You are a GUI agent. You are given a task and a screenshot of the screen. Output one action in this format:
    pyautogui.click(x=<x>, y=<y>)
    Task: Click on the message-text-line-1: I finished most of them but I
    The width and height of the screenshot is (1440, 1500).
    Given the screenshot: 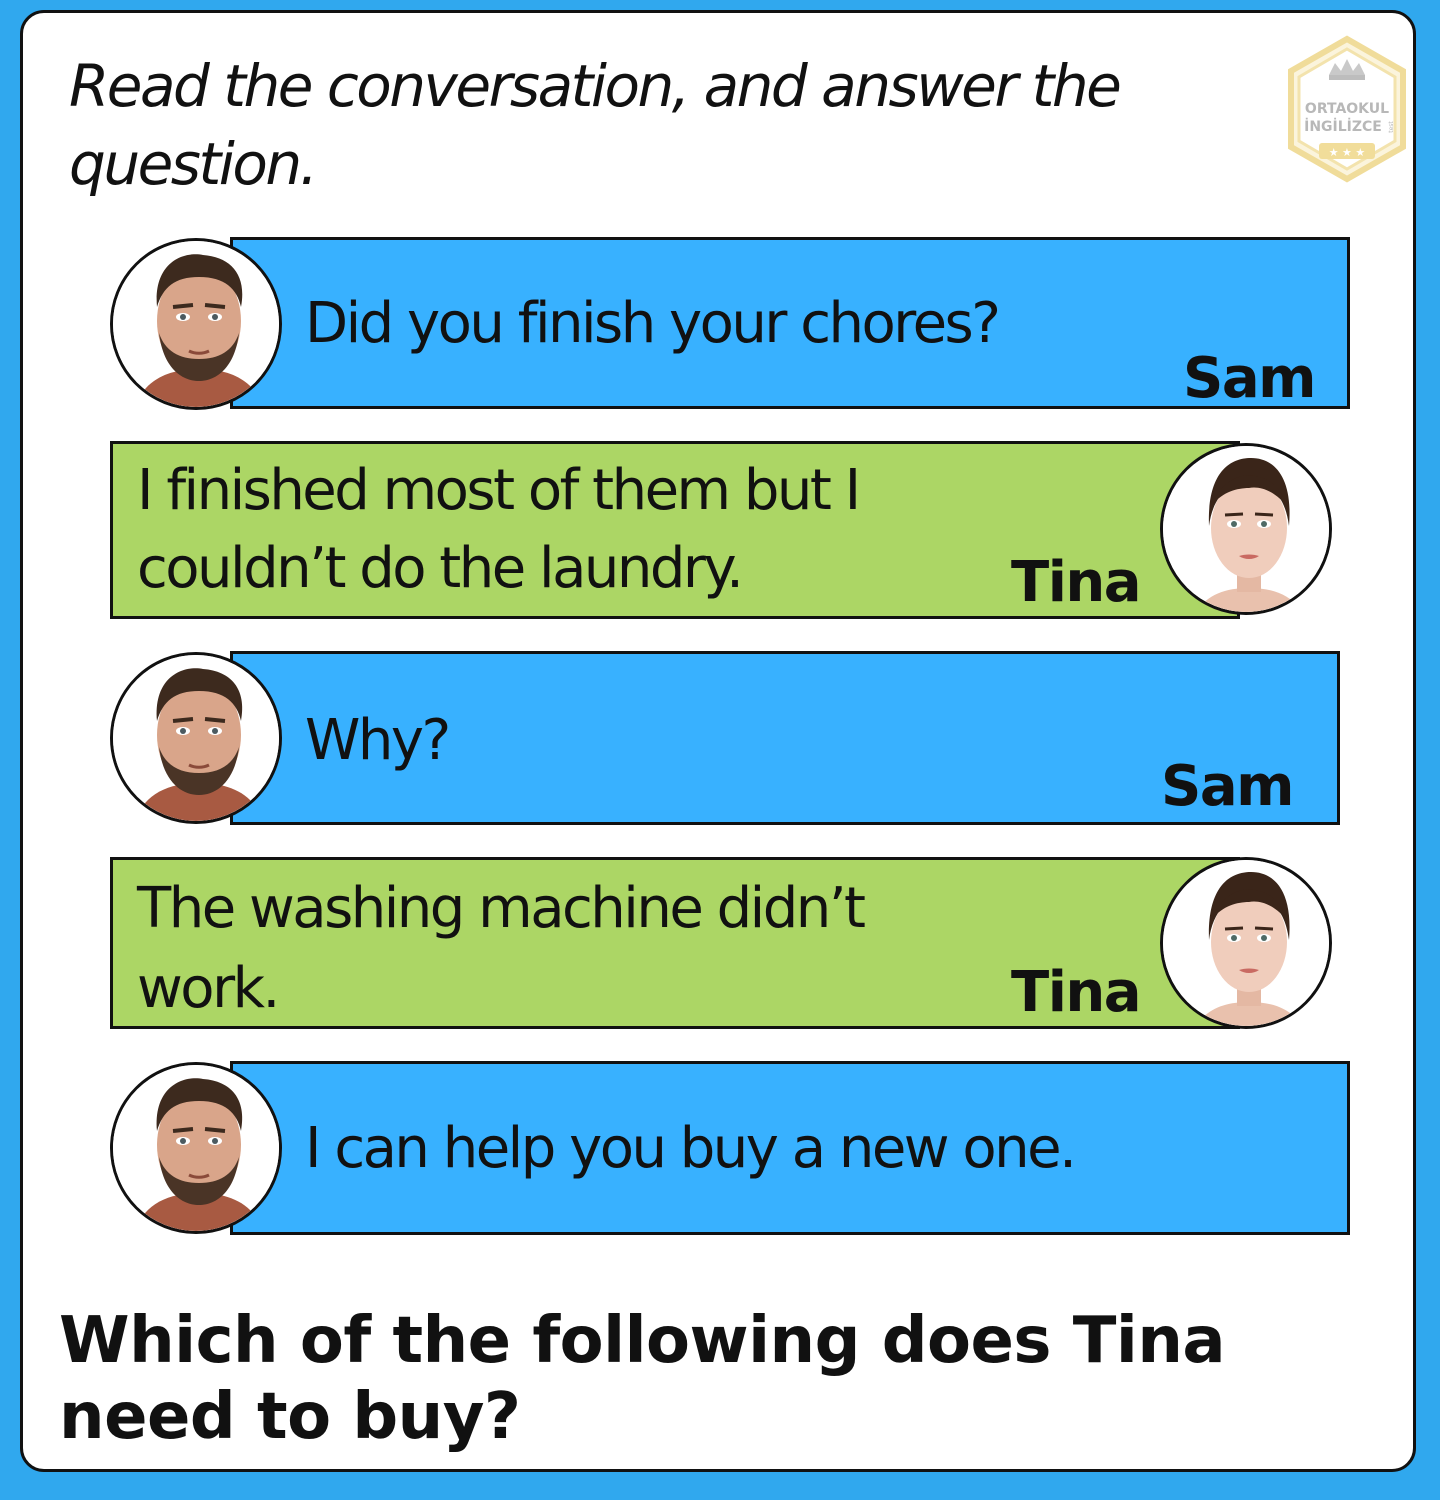 What is the action you would take?
    pyautogui.click(x=499, y=490)
    